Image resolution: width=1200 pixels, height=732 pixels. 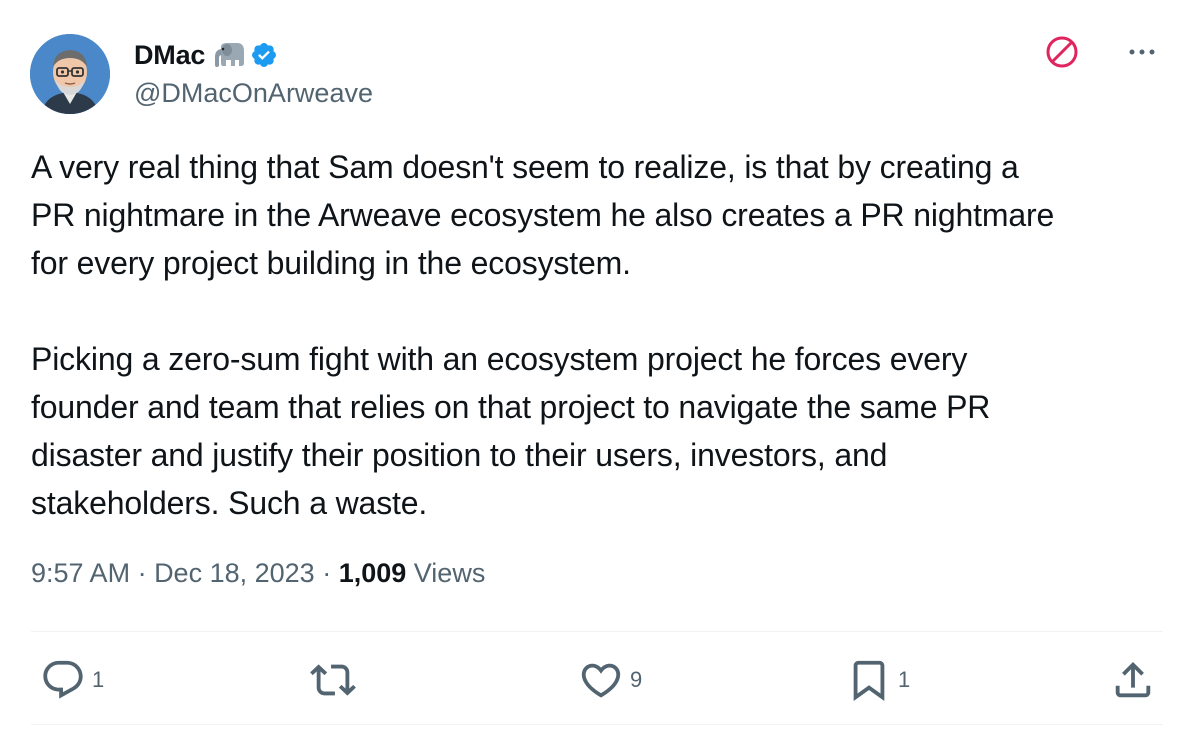 I want to click on views-count: 1,009, so click(x=372, y=573).